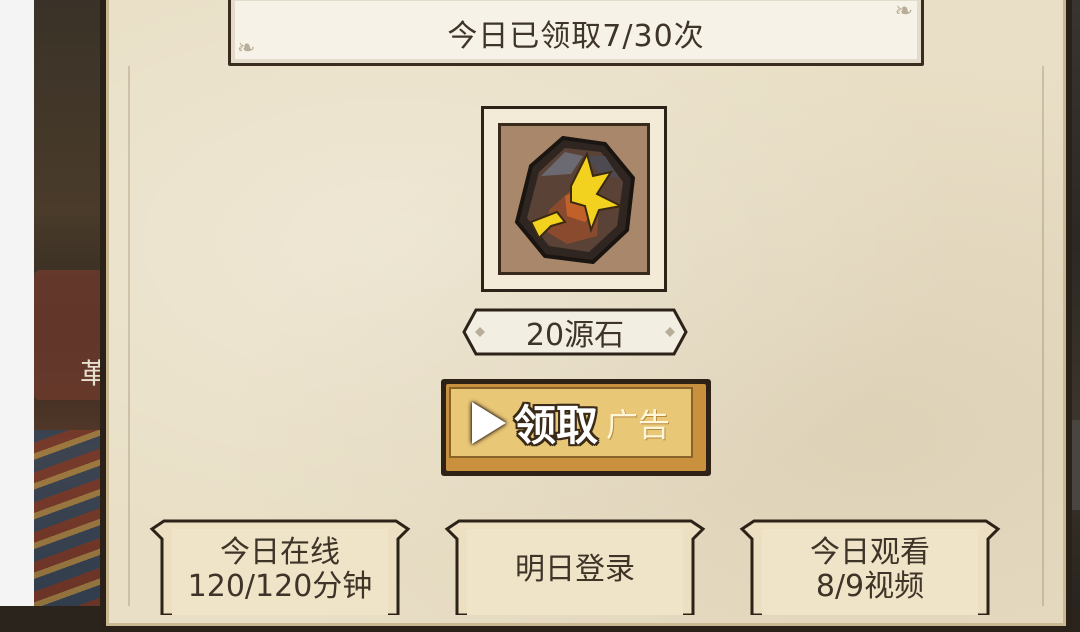 Image resolution: width=1080 pixels, height=632 pixels. I want to click on reward-amount-tag: 20源石, so click(575, 332).